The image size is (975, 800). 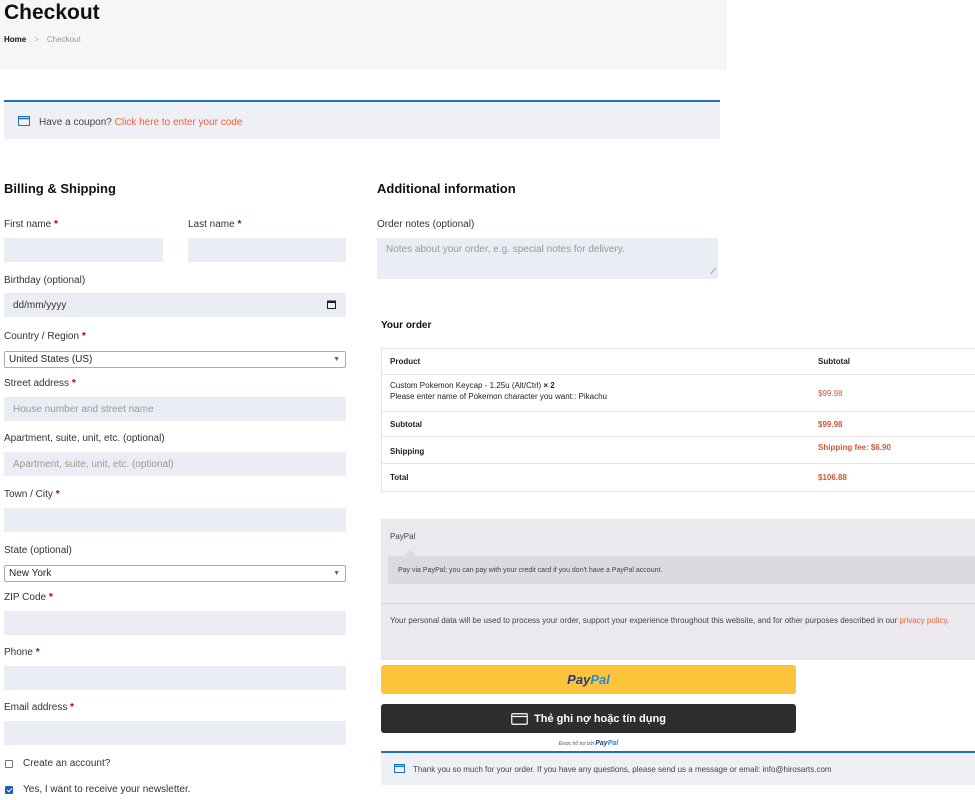 I want to click on state-selected: New York, so click(x=30, y=573).